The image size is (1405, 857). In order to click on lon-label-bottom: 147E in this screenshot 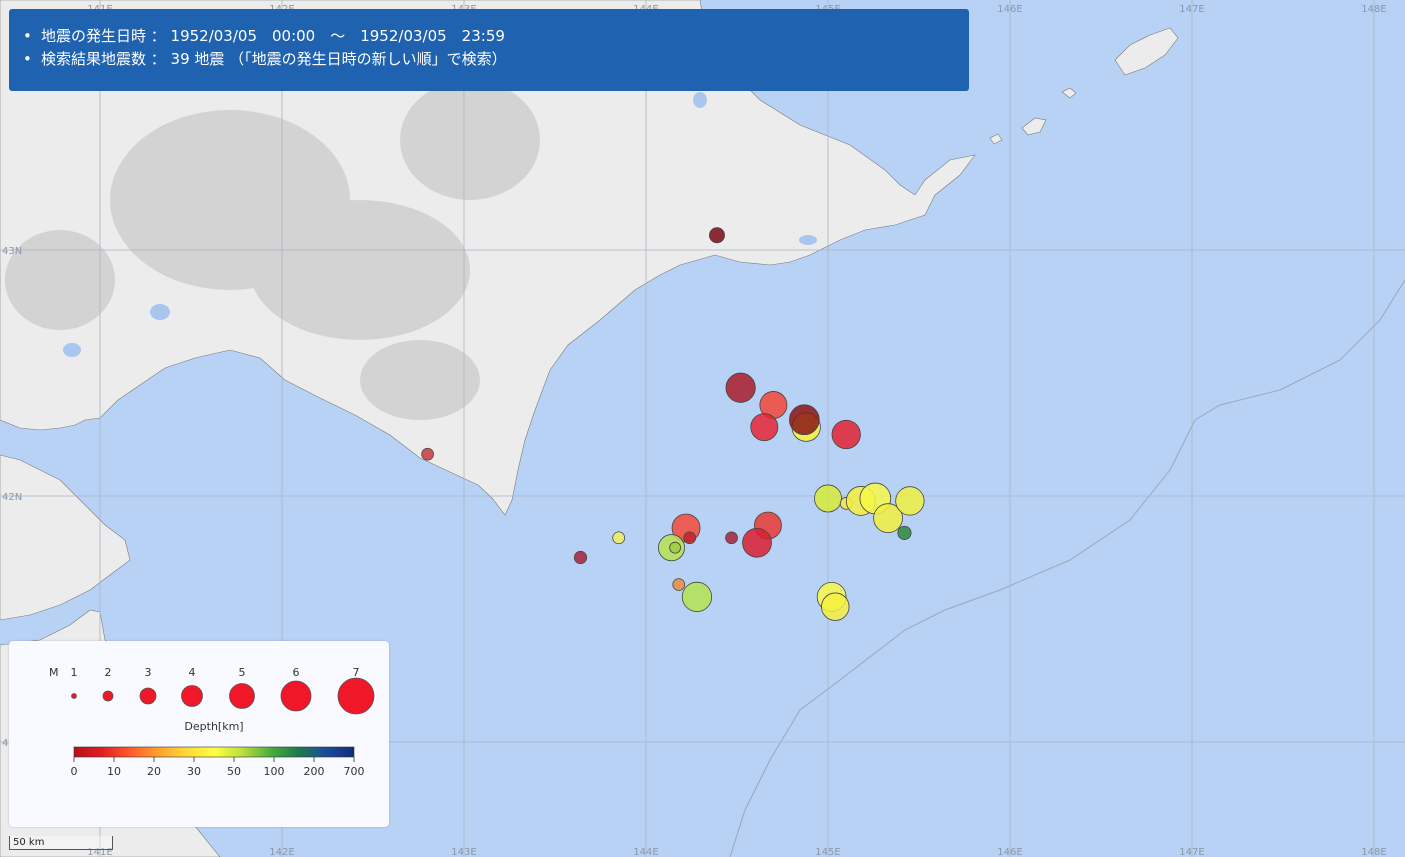, I will do `click(1191, 852)`.